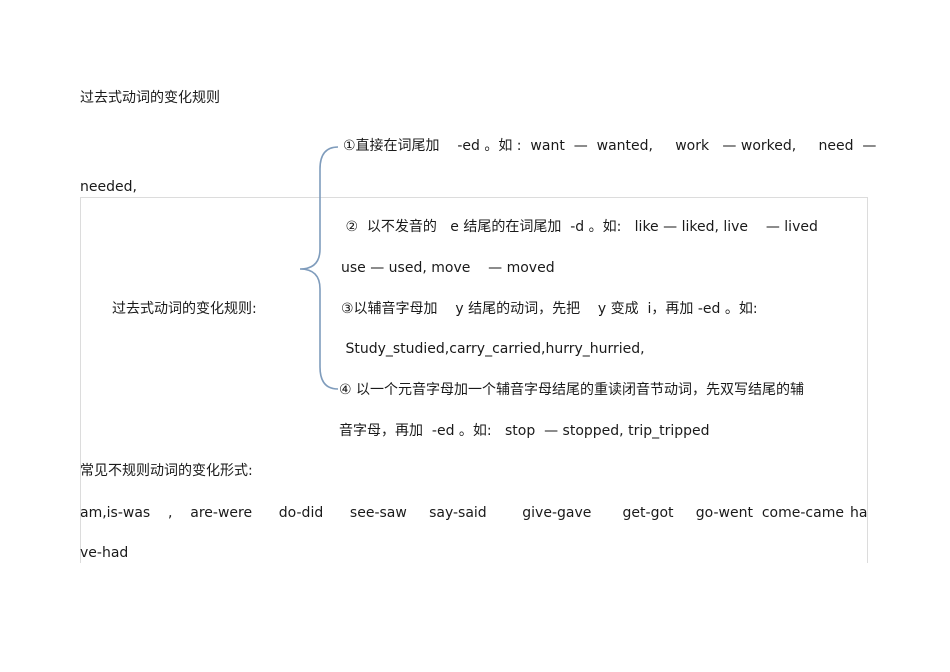 The height and width of the screenshot is (672, 950). What do you see at coordinates (150, 98) in the screenshot?
I see `page-title: 过去式动词的变化规则` at bounding box center [150, 98].